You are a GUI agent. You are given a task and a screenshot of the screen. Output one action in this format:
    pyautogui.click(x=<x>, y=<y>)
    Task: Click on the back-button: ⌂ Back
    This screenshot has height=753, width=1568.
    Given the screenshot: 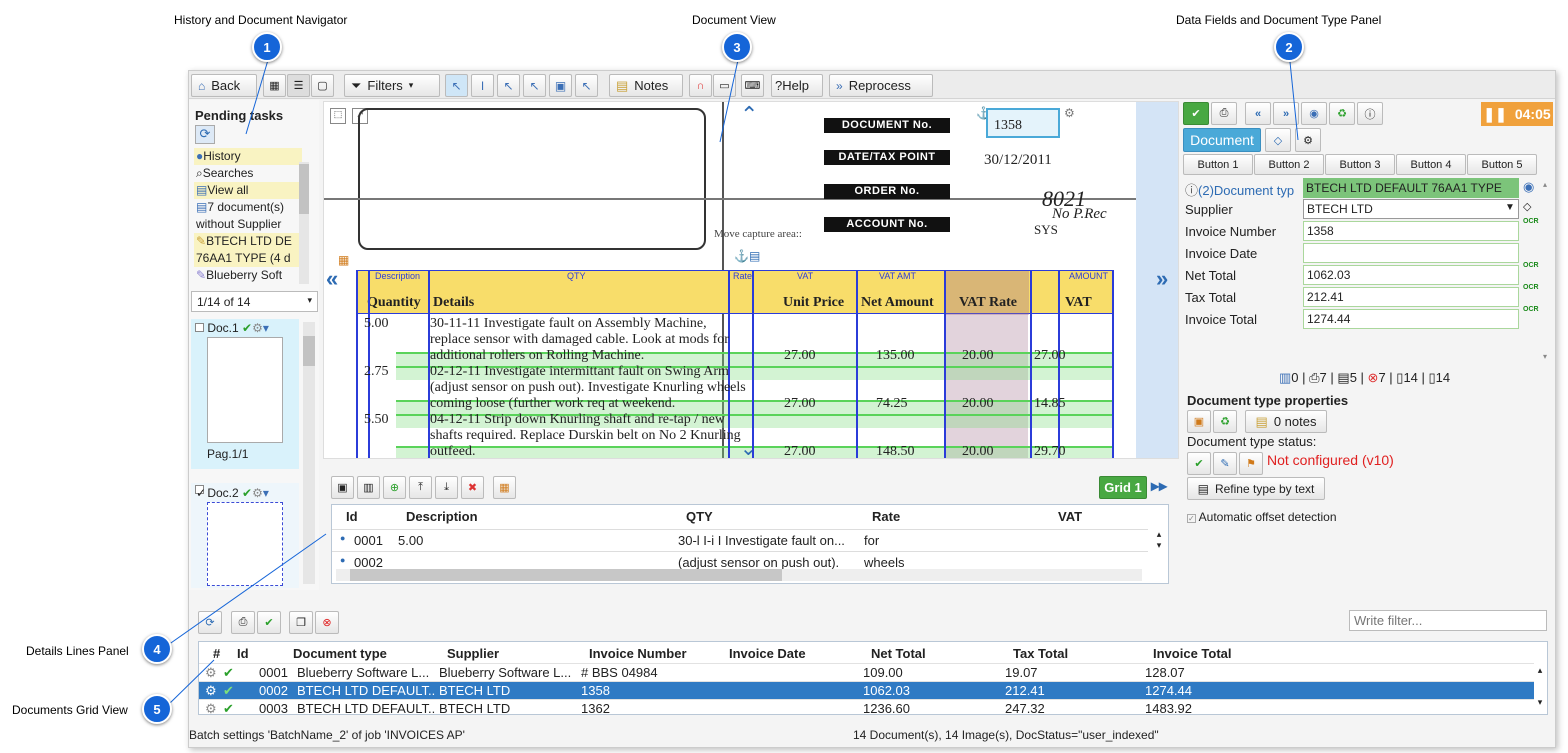 What is the action you would take?
    pyautogui.click(x=224, y=85)
    